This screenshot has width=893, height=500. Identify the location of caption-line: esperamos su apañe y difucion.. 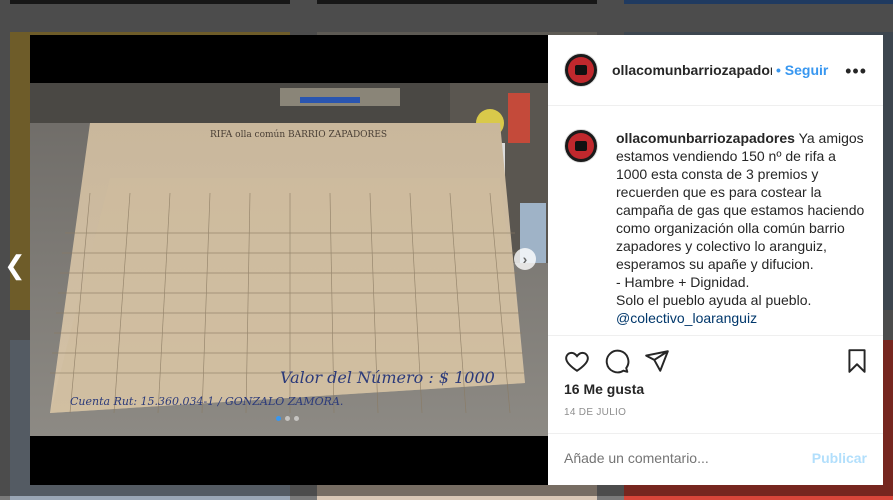
(715, 264).